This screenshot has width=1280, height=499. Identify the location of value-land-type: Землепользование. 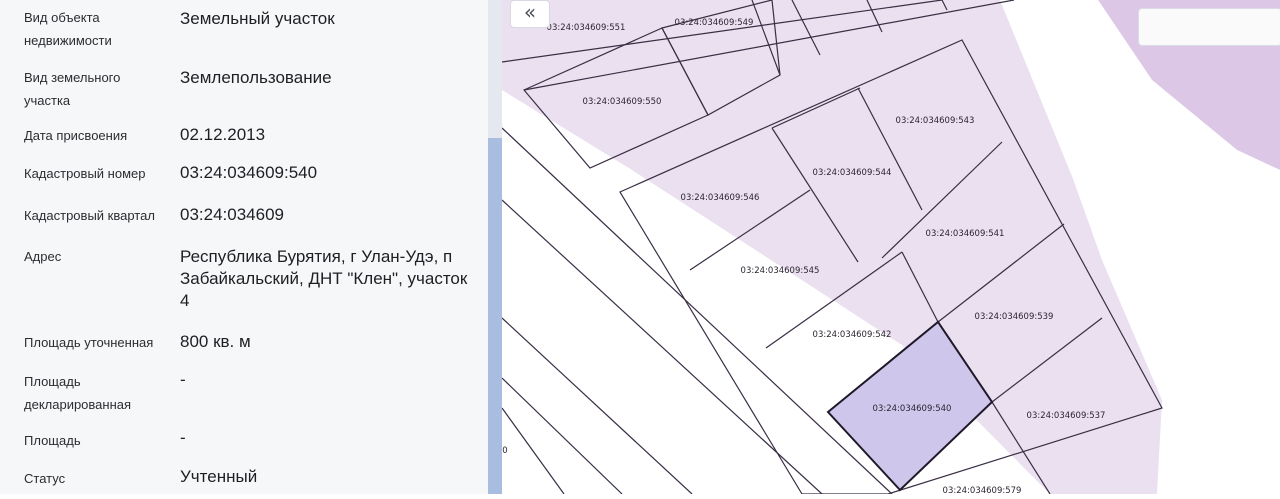
(256, 77).